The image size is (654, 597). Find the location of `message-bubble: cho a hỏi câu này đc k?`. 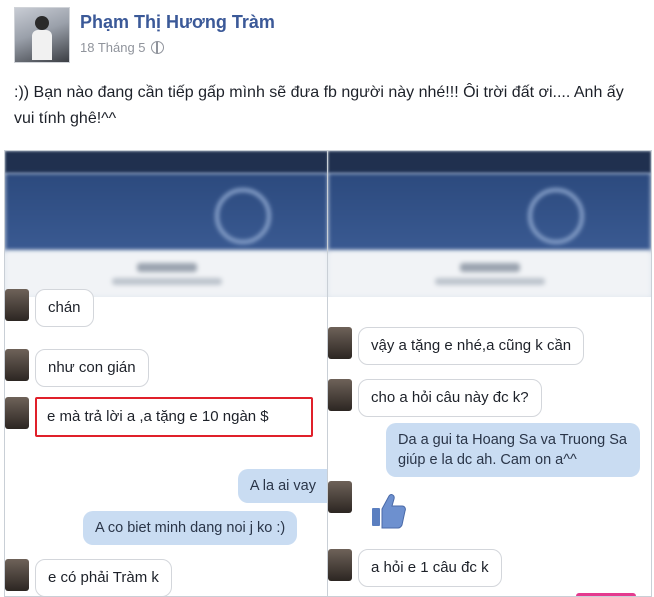

message-bubble: cho a hỏi câu này đc k? is located at coordinates (450, 398).